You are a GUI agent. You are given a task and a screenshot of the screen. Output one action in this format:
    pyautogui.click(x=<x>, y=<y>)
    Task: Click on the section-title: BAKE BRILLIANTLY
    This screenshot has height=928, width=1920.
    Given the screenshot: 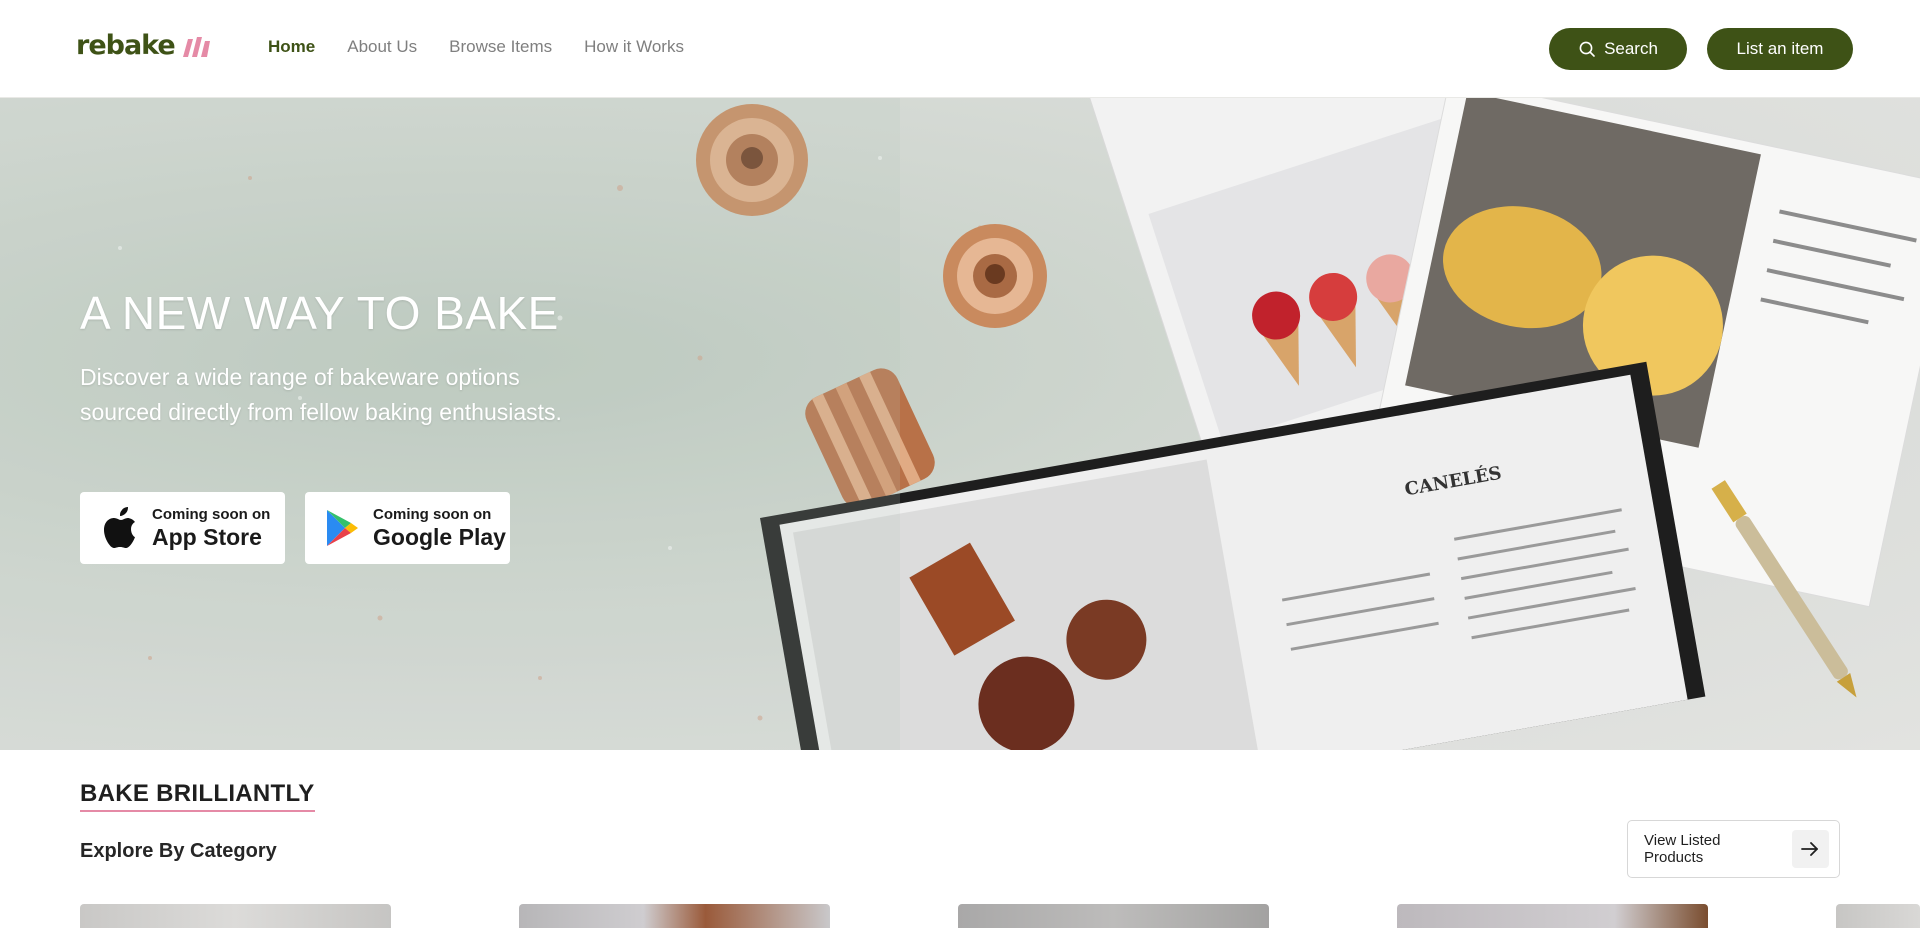 What is the action you would take?
    pyautogui.click(x=197, y=796)
    